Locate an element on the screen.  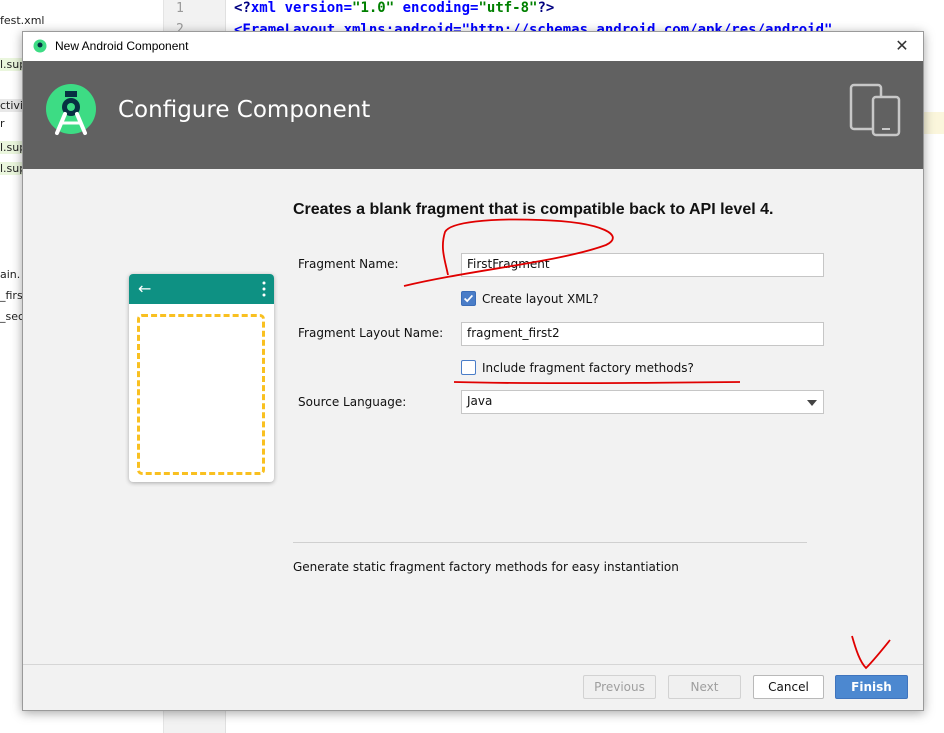
tree-item-activity: ctivi is located at coordinates (12, 105).